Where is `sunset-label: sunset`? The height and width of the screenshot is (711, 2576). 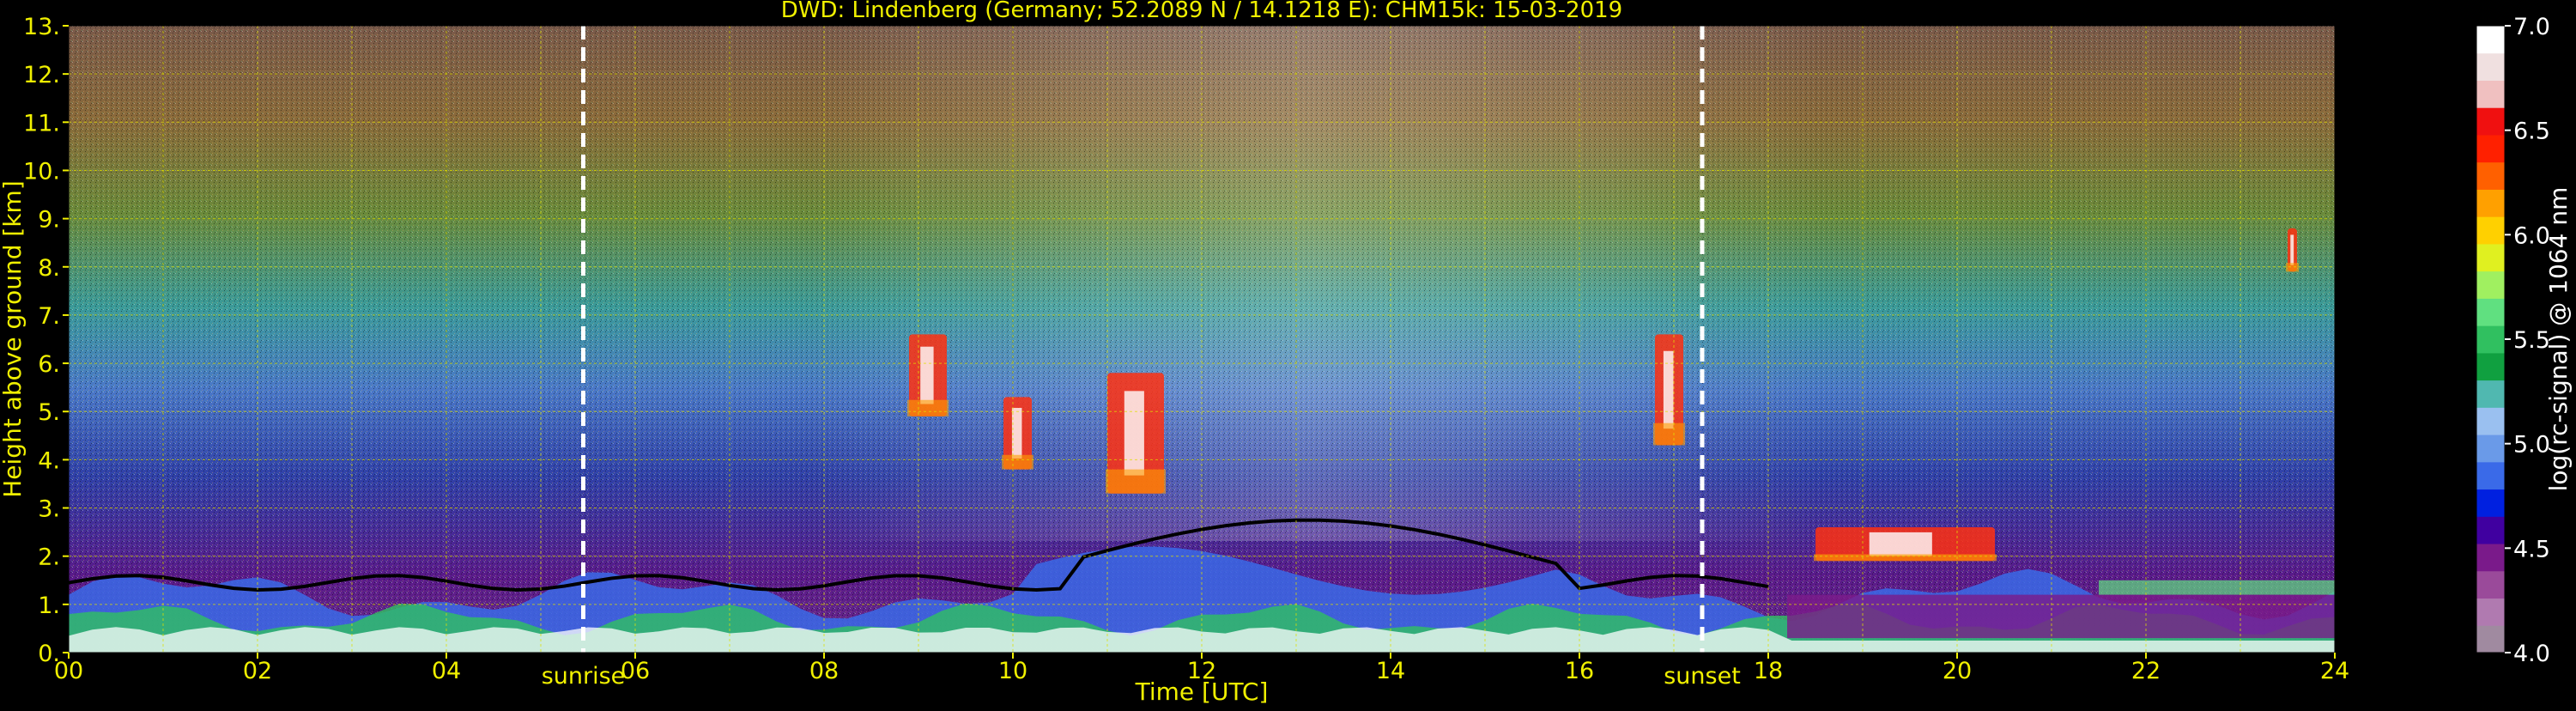
sunset-label: sunset is located at coordinates (1702, 676).